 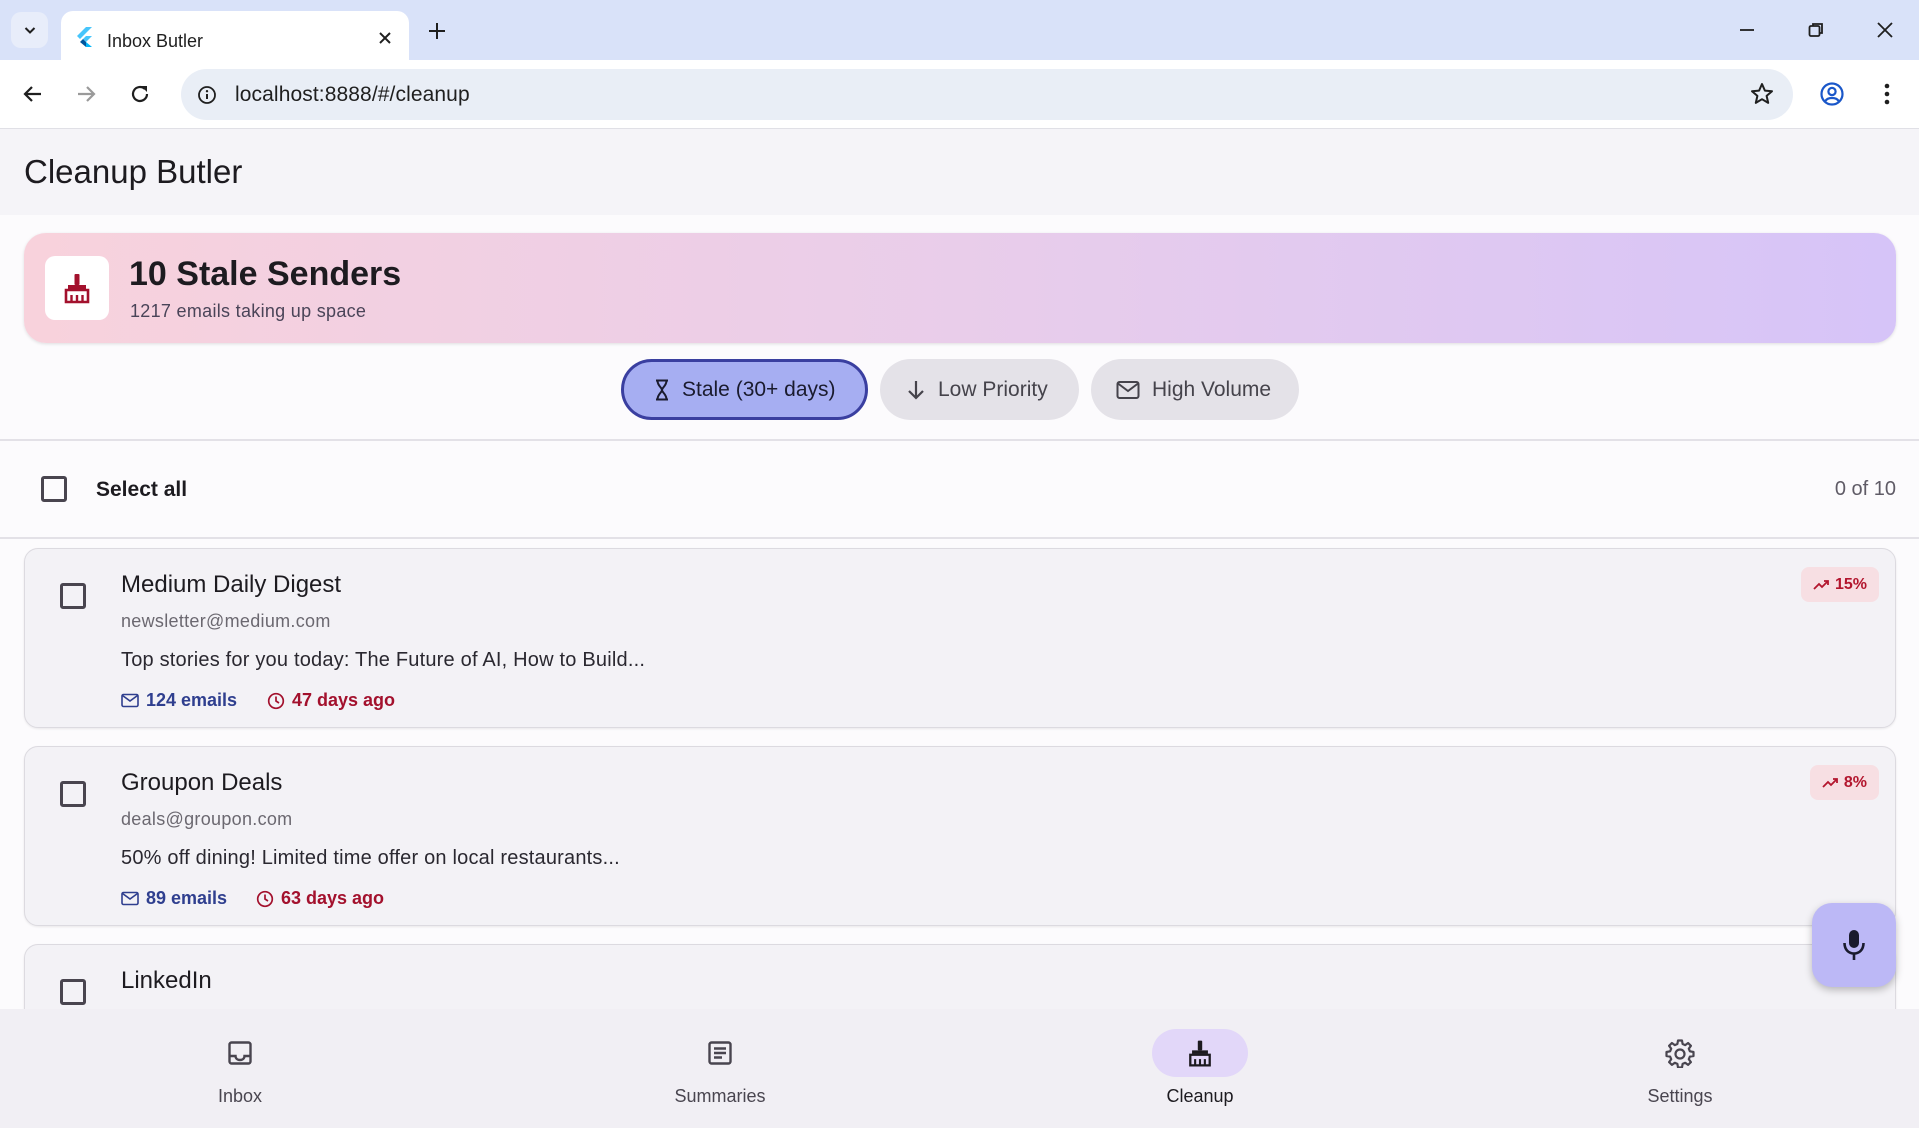 What do you see at coordinates (1855, 782) in the screenshot?
I see `open-rate-label: 8%` at bounding box center [1855, 782].